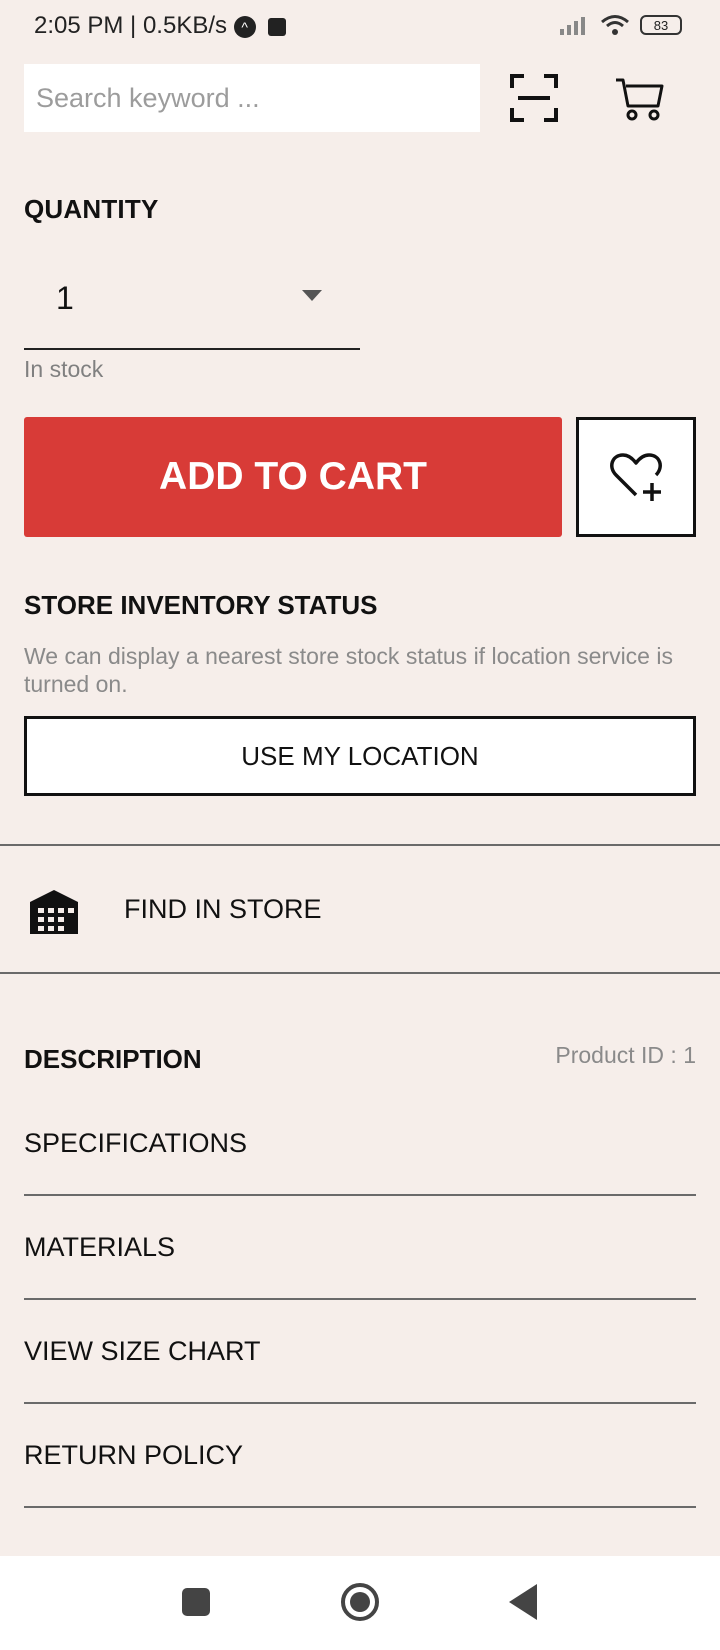 The width and height of the screenshot is (720, 1650). I want to click on quantity-title: QUANTITY, so click(91, 209).